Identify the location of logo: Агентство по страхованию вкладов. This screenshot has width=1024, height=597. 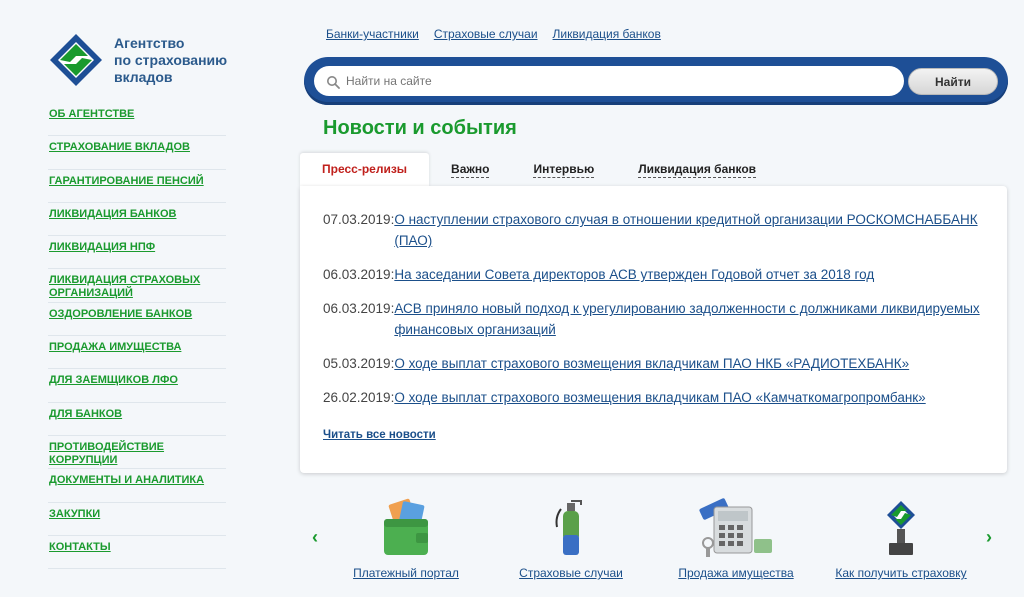
(151, 60).